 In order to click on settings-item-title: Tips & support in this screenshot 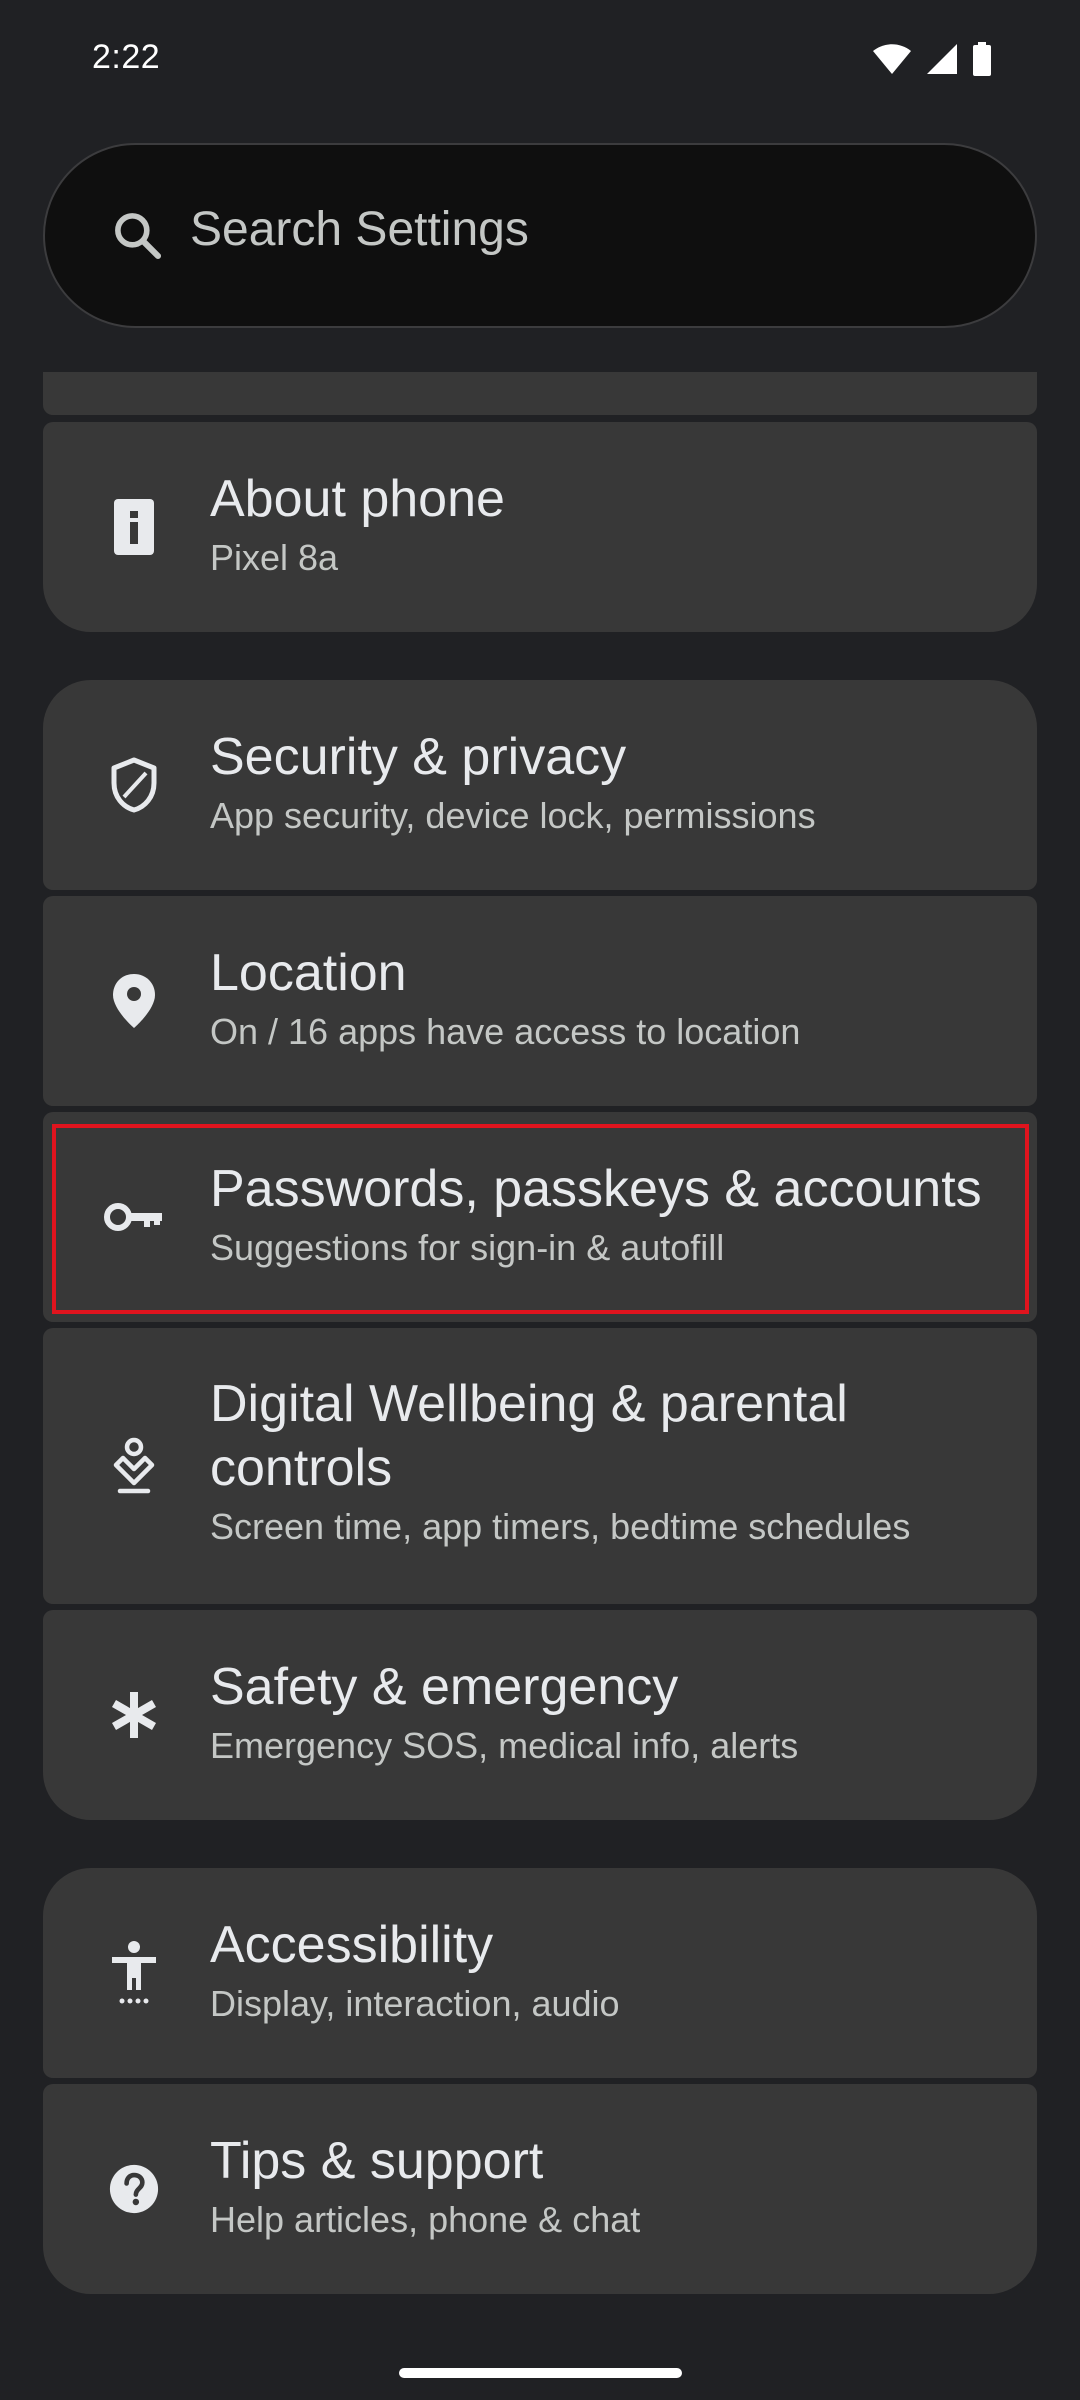, I will do `click(377, 2161)`.